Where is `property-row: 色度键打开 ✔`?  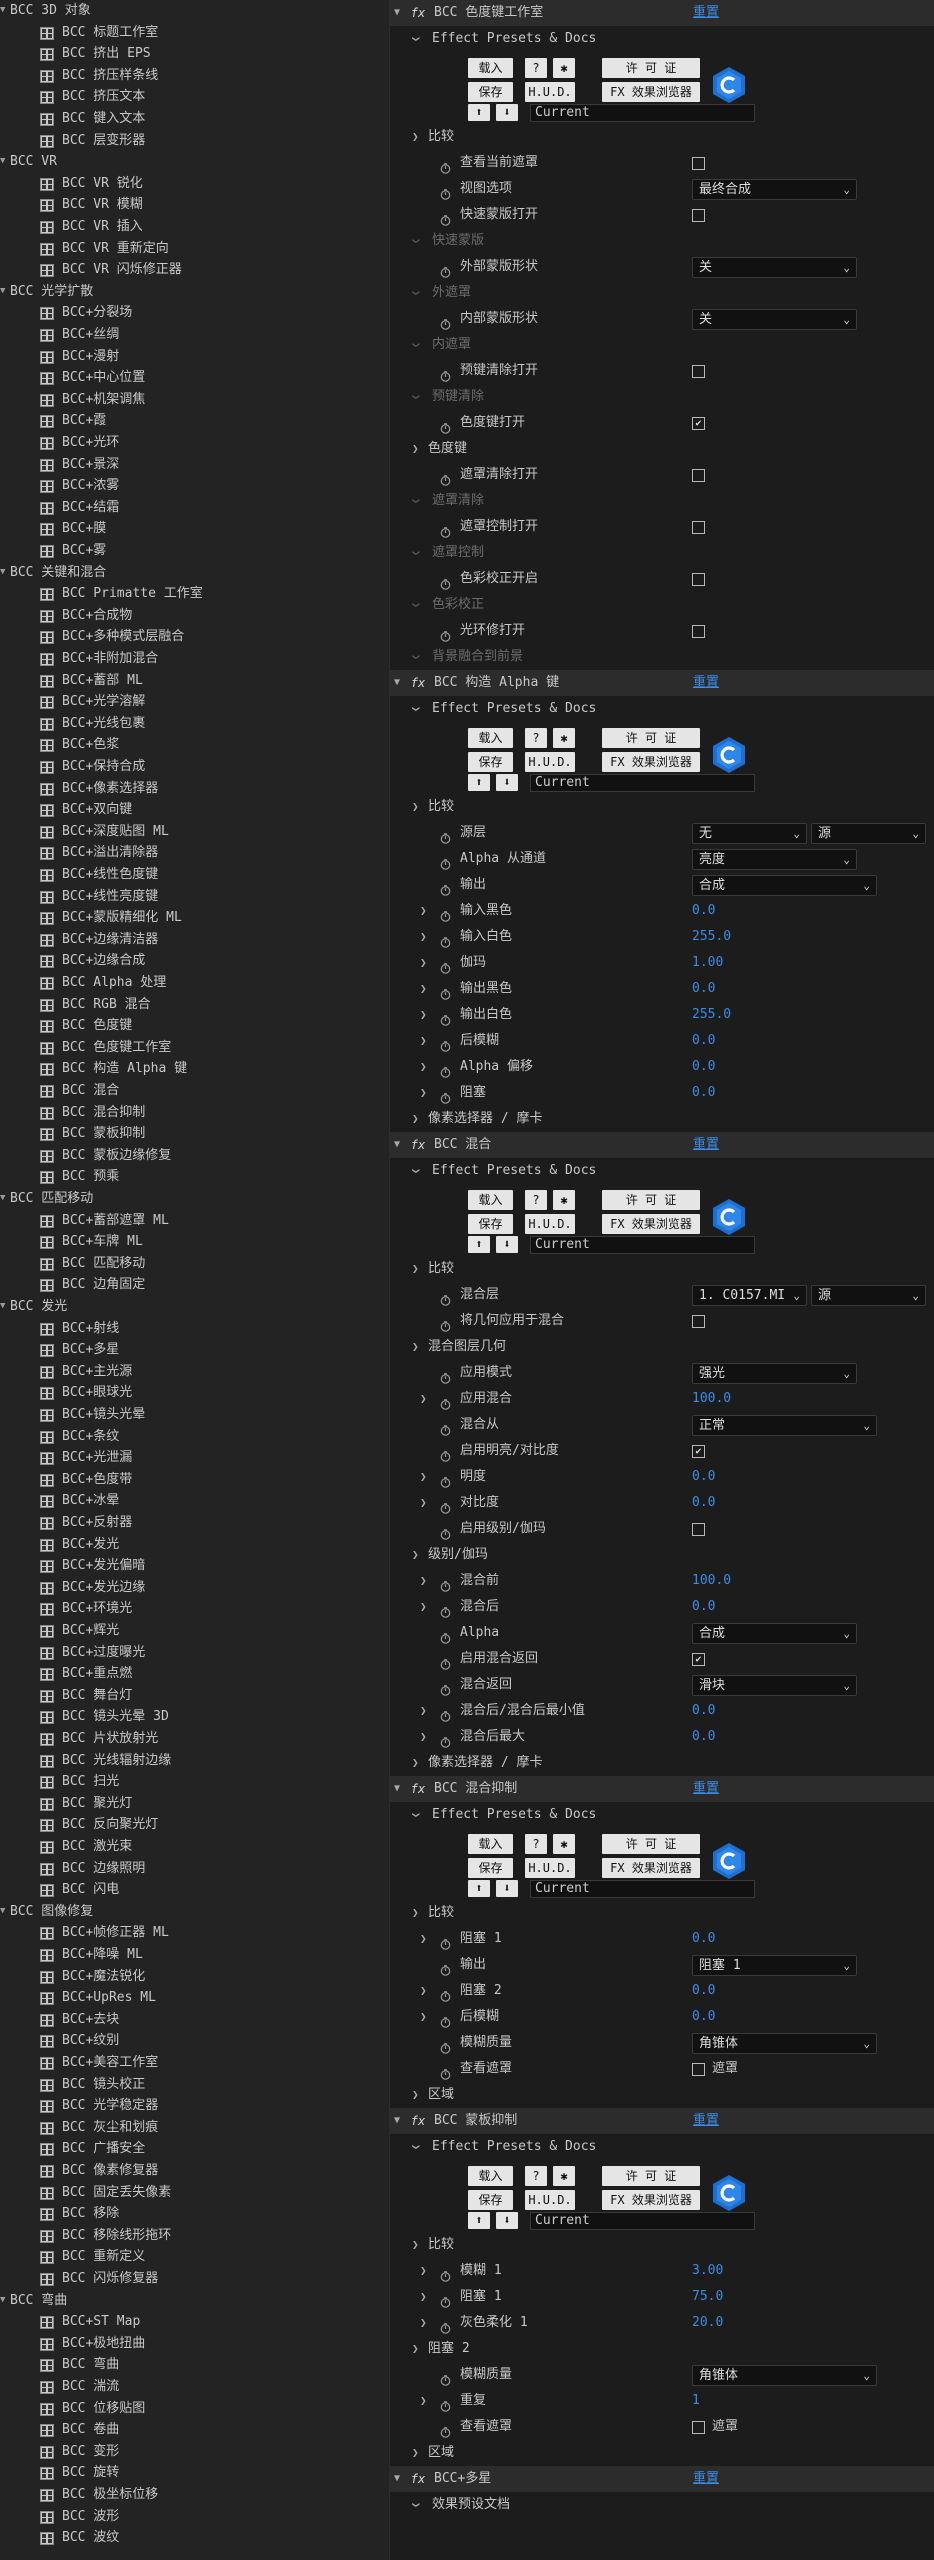 property-row: 色度键打开 ✔ is located at coordinates (662, 423).